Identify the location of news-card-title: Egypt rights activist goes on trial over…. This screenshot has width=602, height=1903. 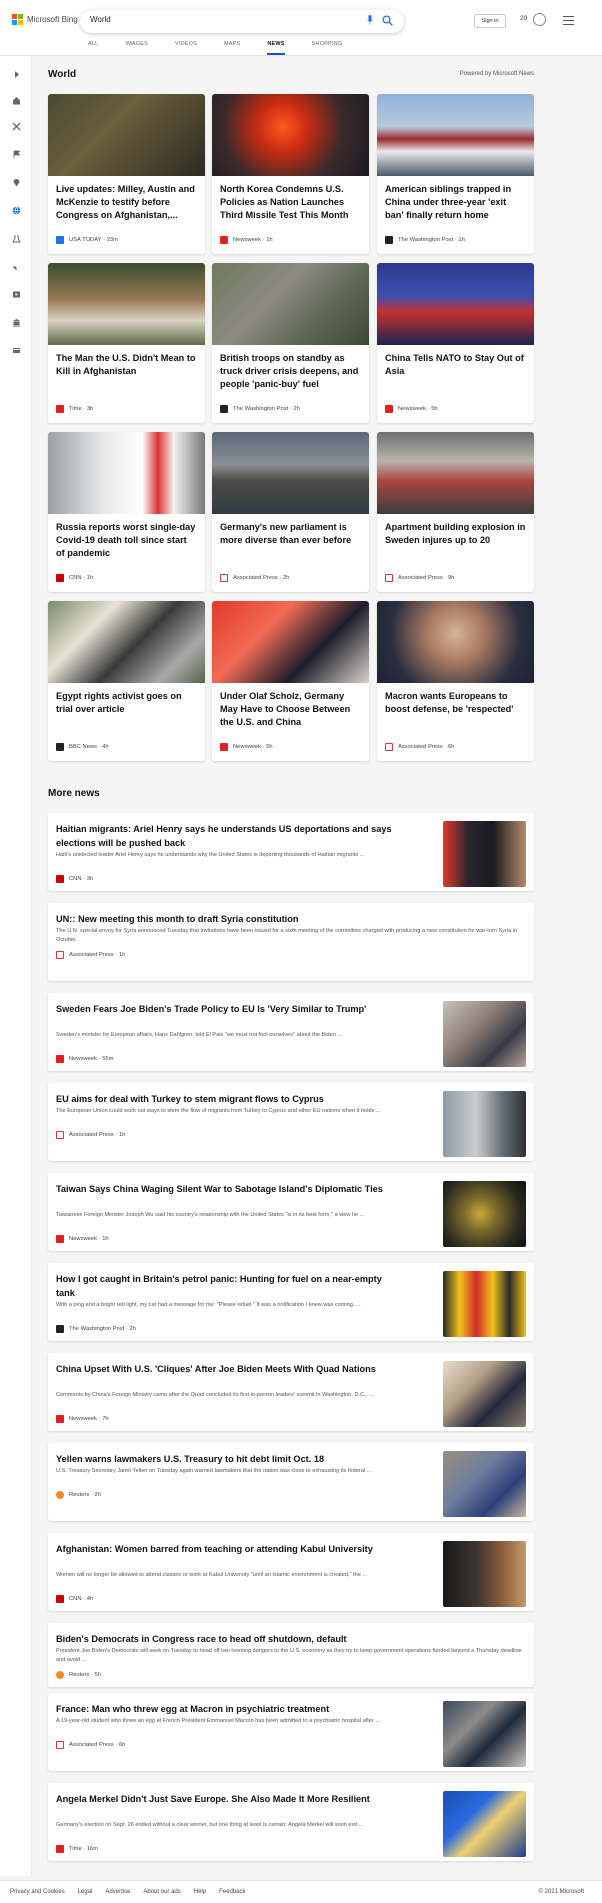
(126, 703).